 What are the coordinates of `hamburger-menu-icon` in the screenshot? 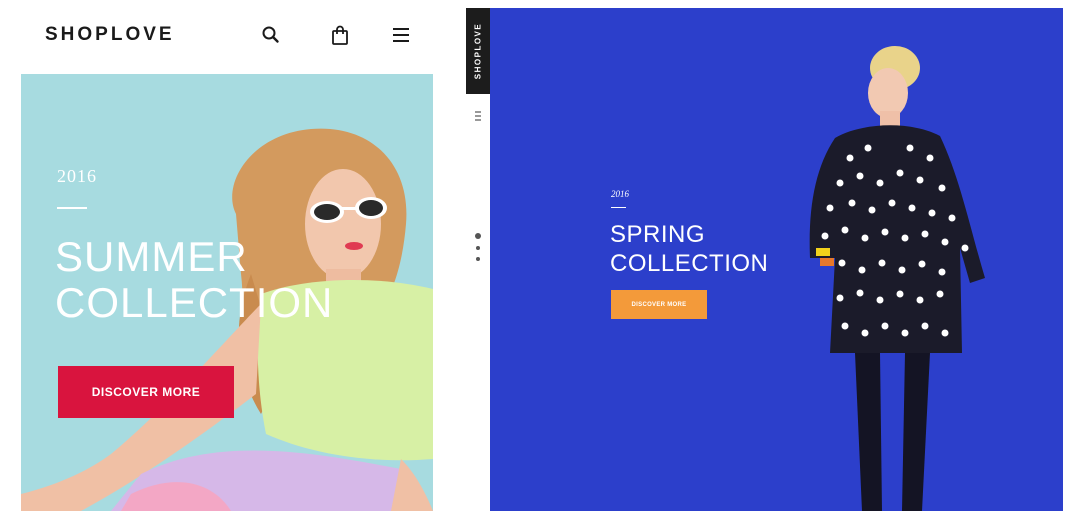 It's located at (401, 35).